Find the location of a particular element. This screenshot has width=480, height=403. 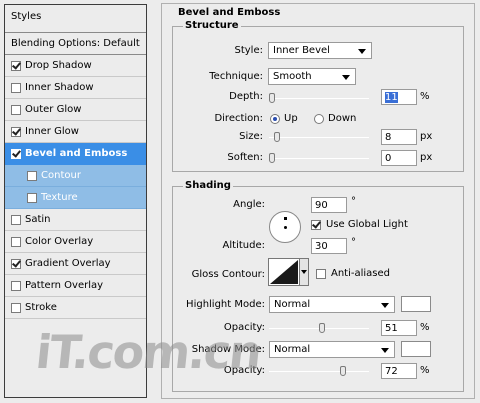

shadow-opacity-thumb is located at coordinates (343, 371).